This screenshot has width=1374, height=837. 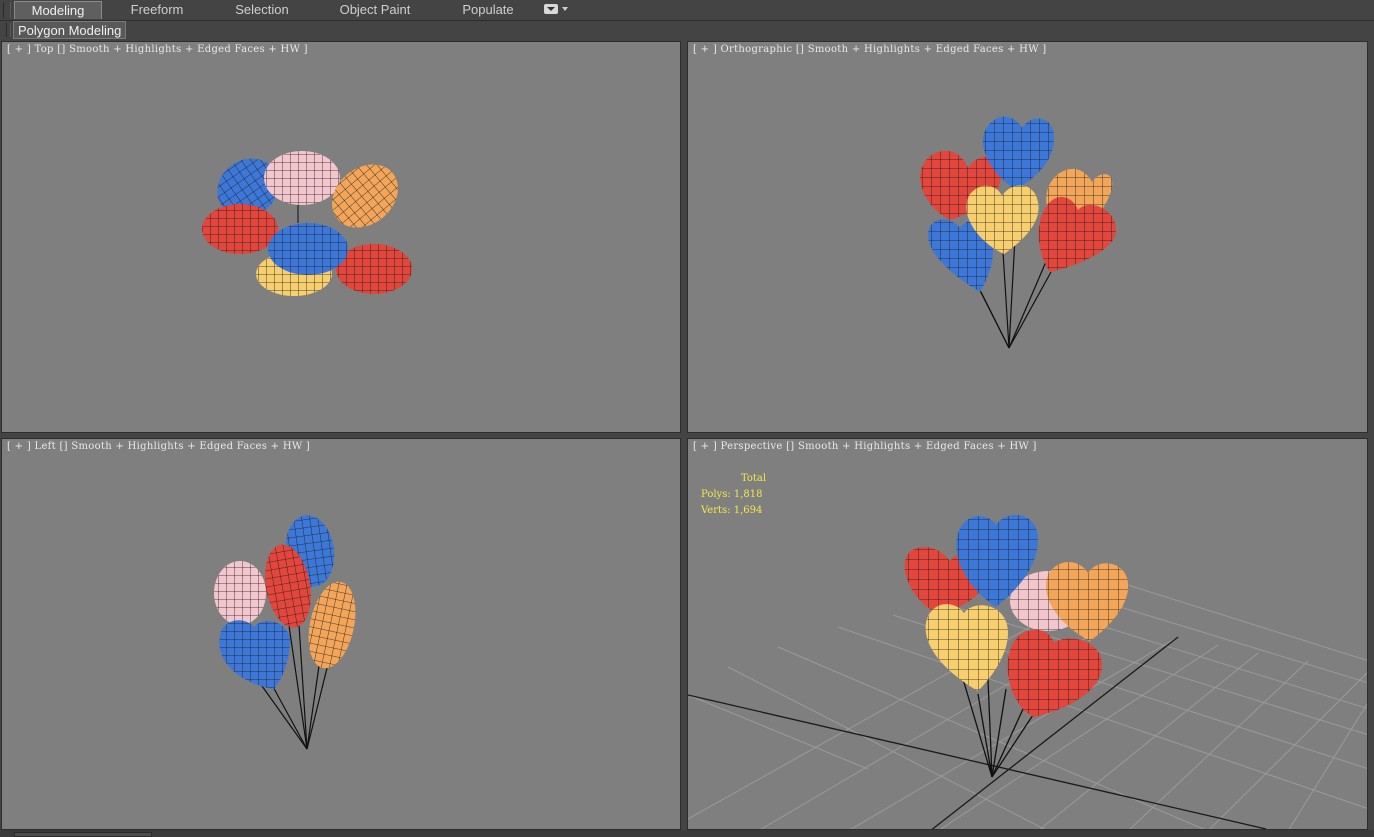 I want to click on time-slider-bar, so click(x=687, y=833).